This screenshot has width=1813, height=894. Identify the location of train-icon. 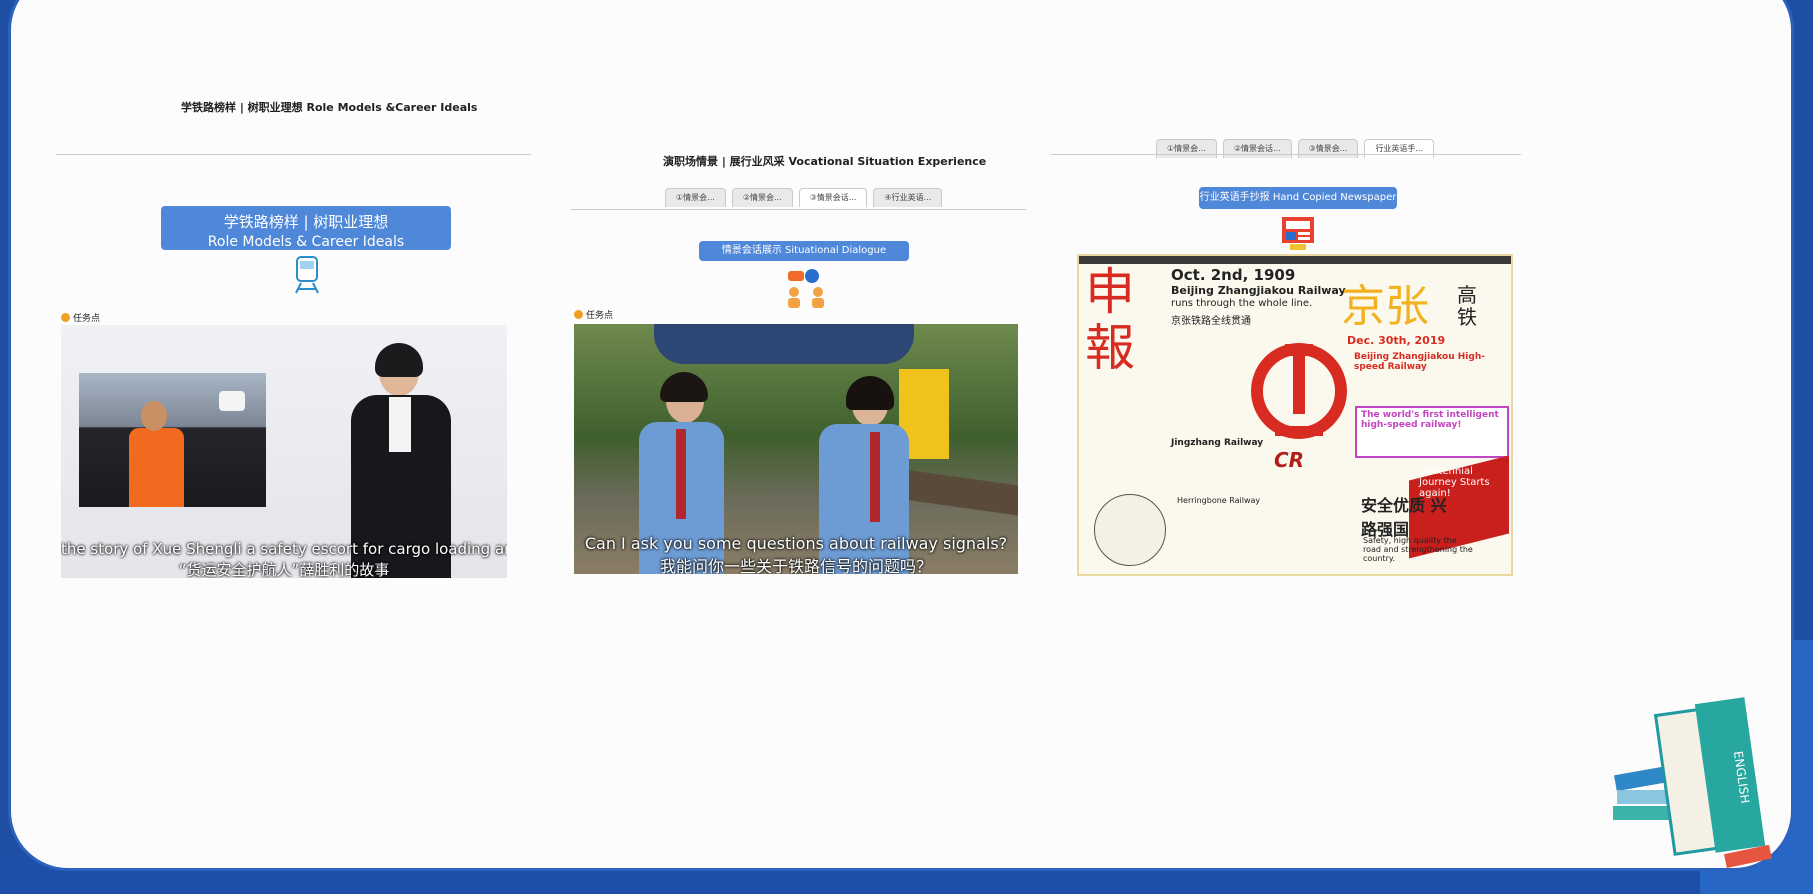
(307, 275).